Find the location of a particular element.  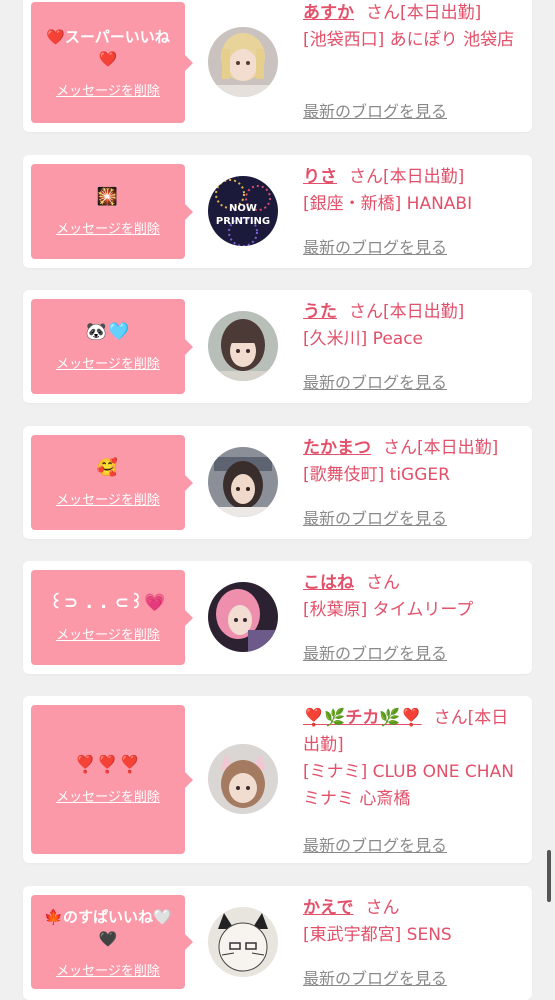

member-name-link: たかまつ is located at coordinates (337, 448).